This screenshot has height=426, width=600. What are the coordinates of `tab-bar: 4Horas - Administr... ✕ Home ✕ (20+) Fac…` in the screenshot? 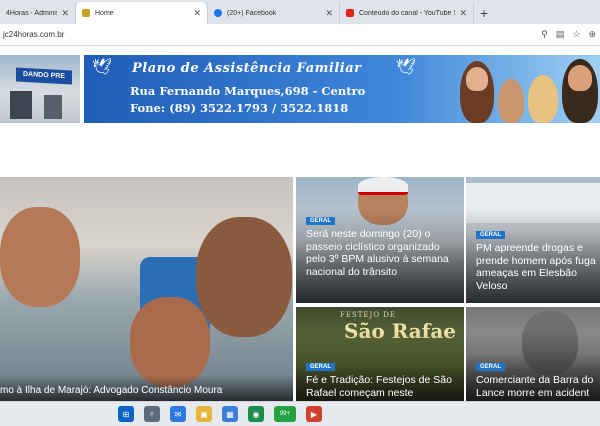 It's located at (300, 12).